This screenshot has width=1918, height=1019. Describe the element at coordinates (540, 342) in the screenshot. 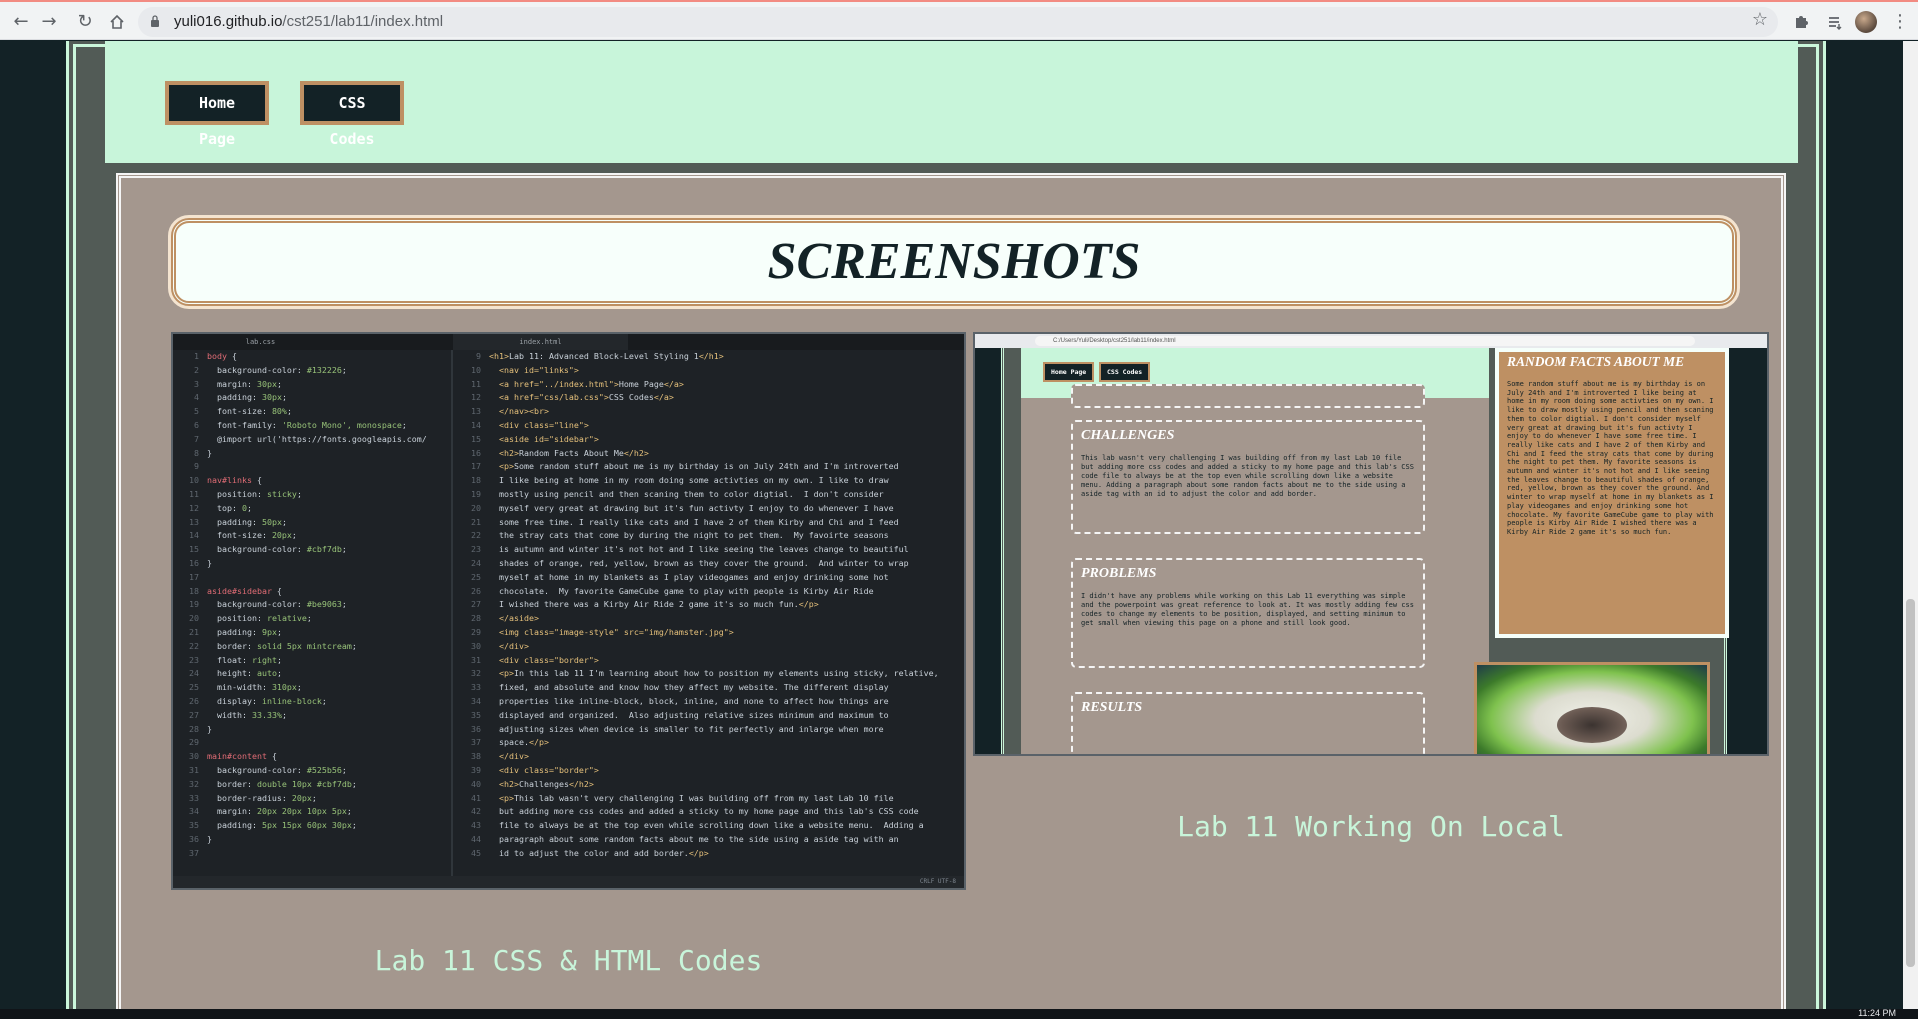

I see `editor-tab-html: index.html` at that location.